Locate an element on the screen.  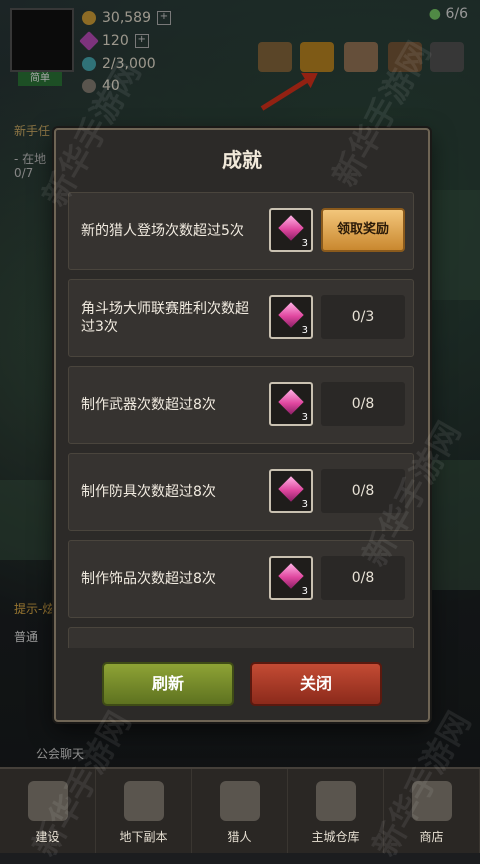
nav-label: 地下副本 is located at coordinates (143, 837).